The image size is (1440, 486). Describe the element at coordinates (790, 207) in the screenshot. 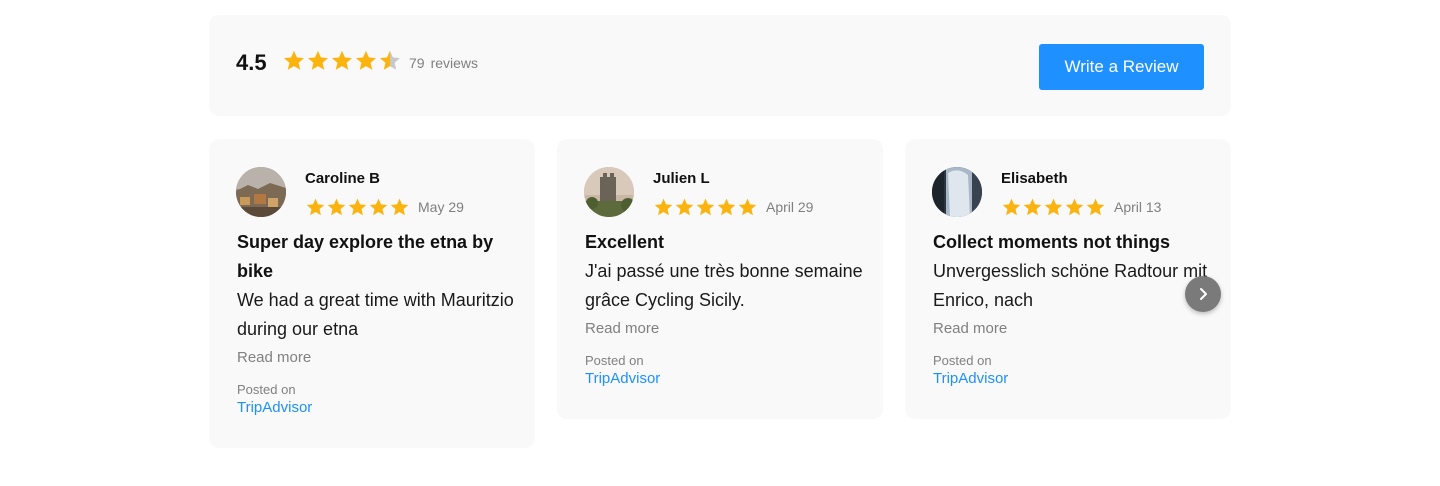

I see `review-date: April 29` at that location.